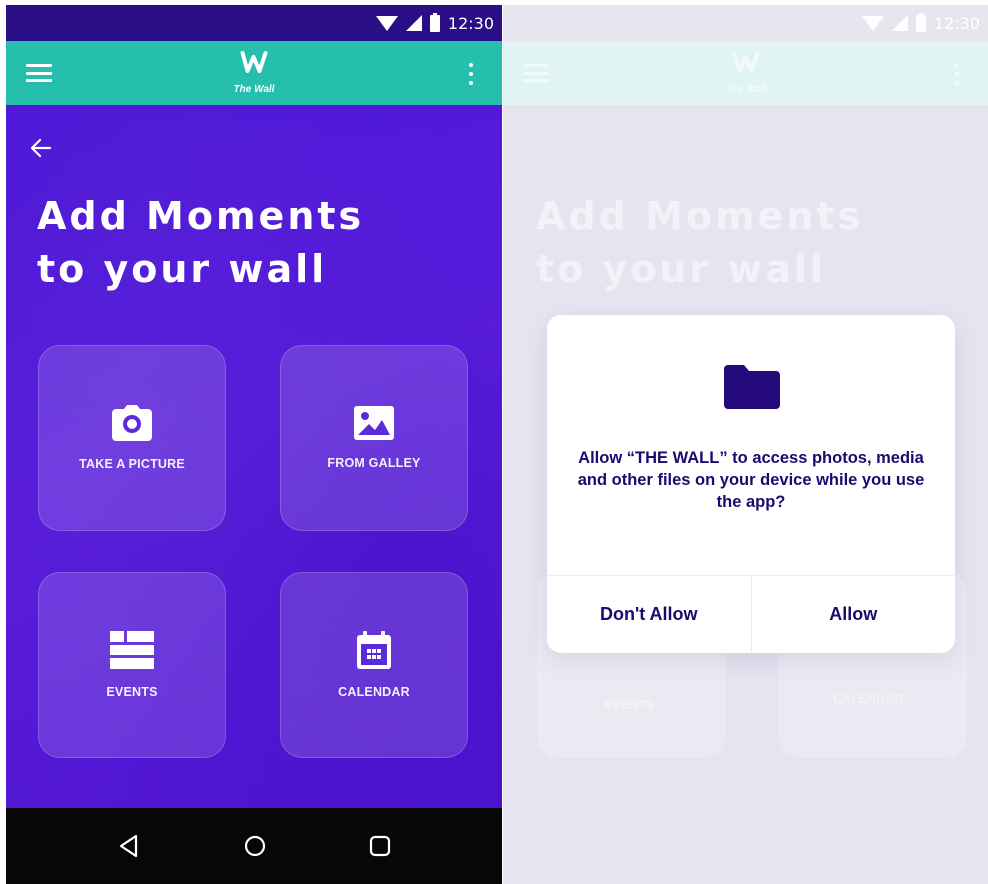 The width and height of the screenshot is (988, 884). I want to click on nav-home-icon, so click(255, 846).